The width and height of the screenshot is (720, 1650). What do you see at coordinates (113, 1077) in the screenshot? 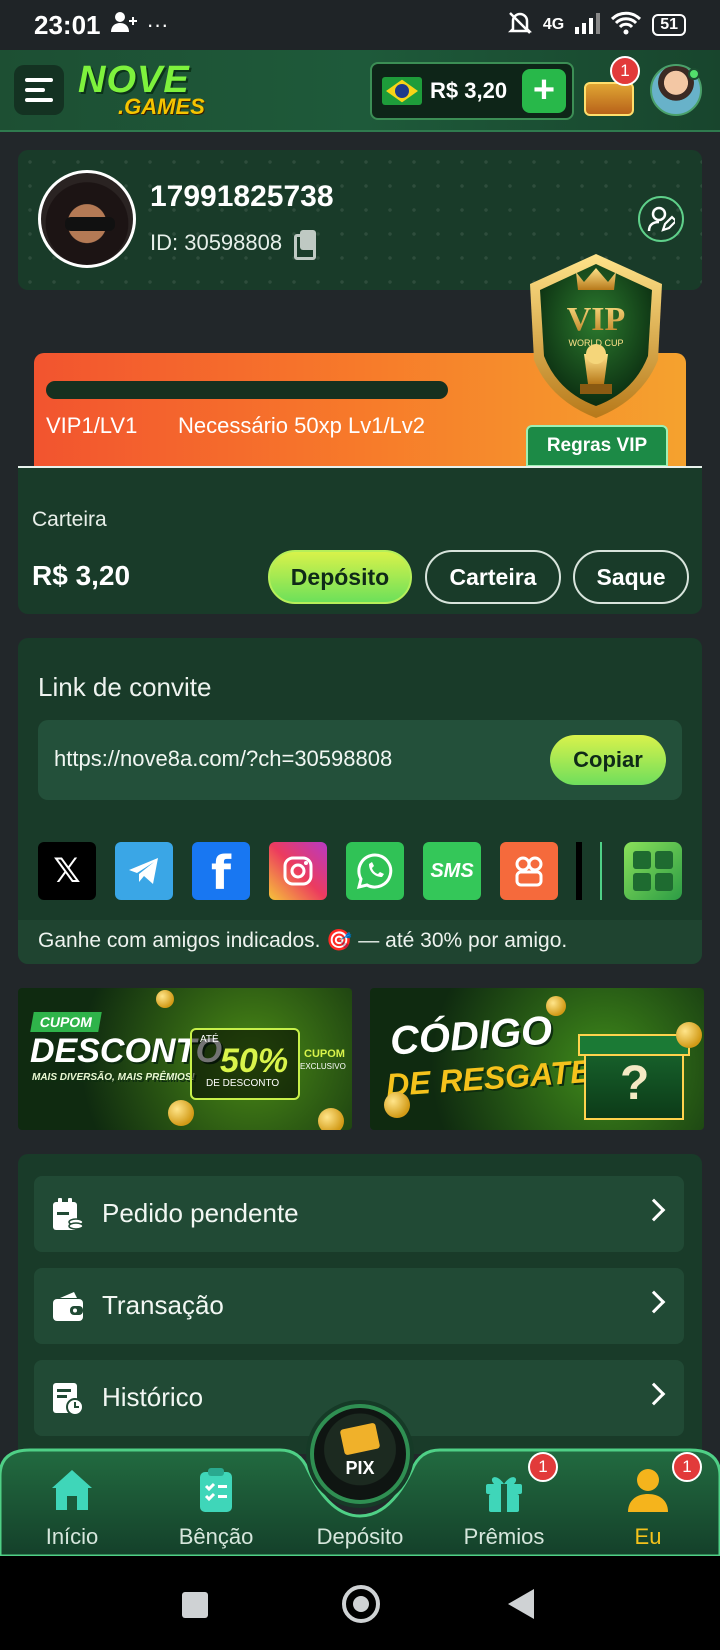
I see `discount-subtitle: MAIS DIVERSÃO, MAIS PRÊMIOS!` at bounding box center [113, 1077].